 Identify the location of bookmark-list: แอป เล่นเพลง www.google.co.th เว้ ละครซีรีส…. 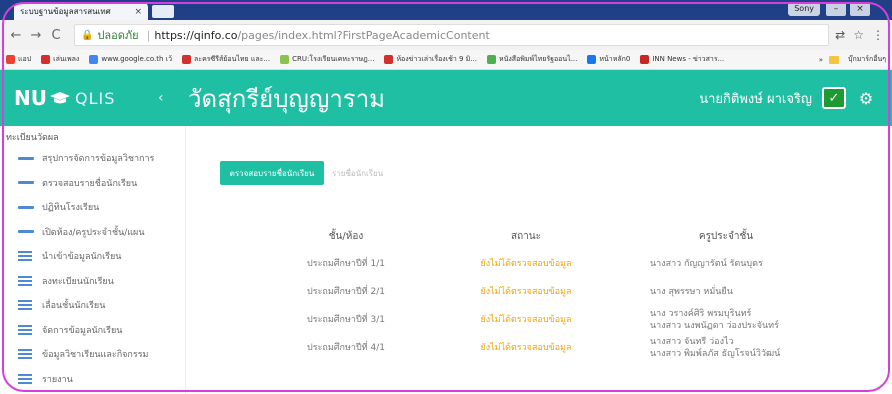
(370, 59).